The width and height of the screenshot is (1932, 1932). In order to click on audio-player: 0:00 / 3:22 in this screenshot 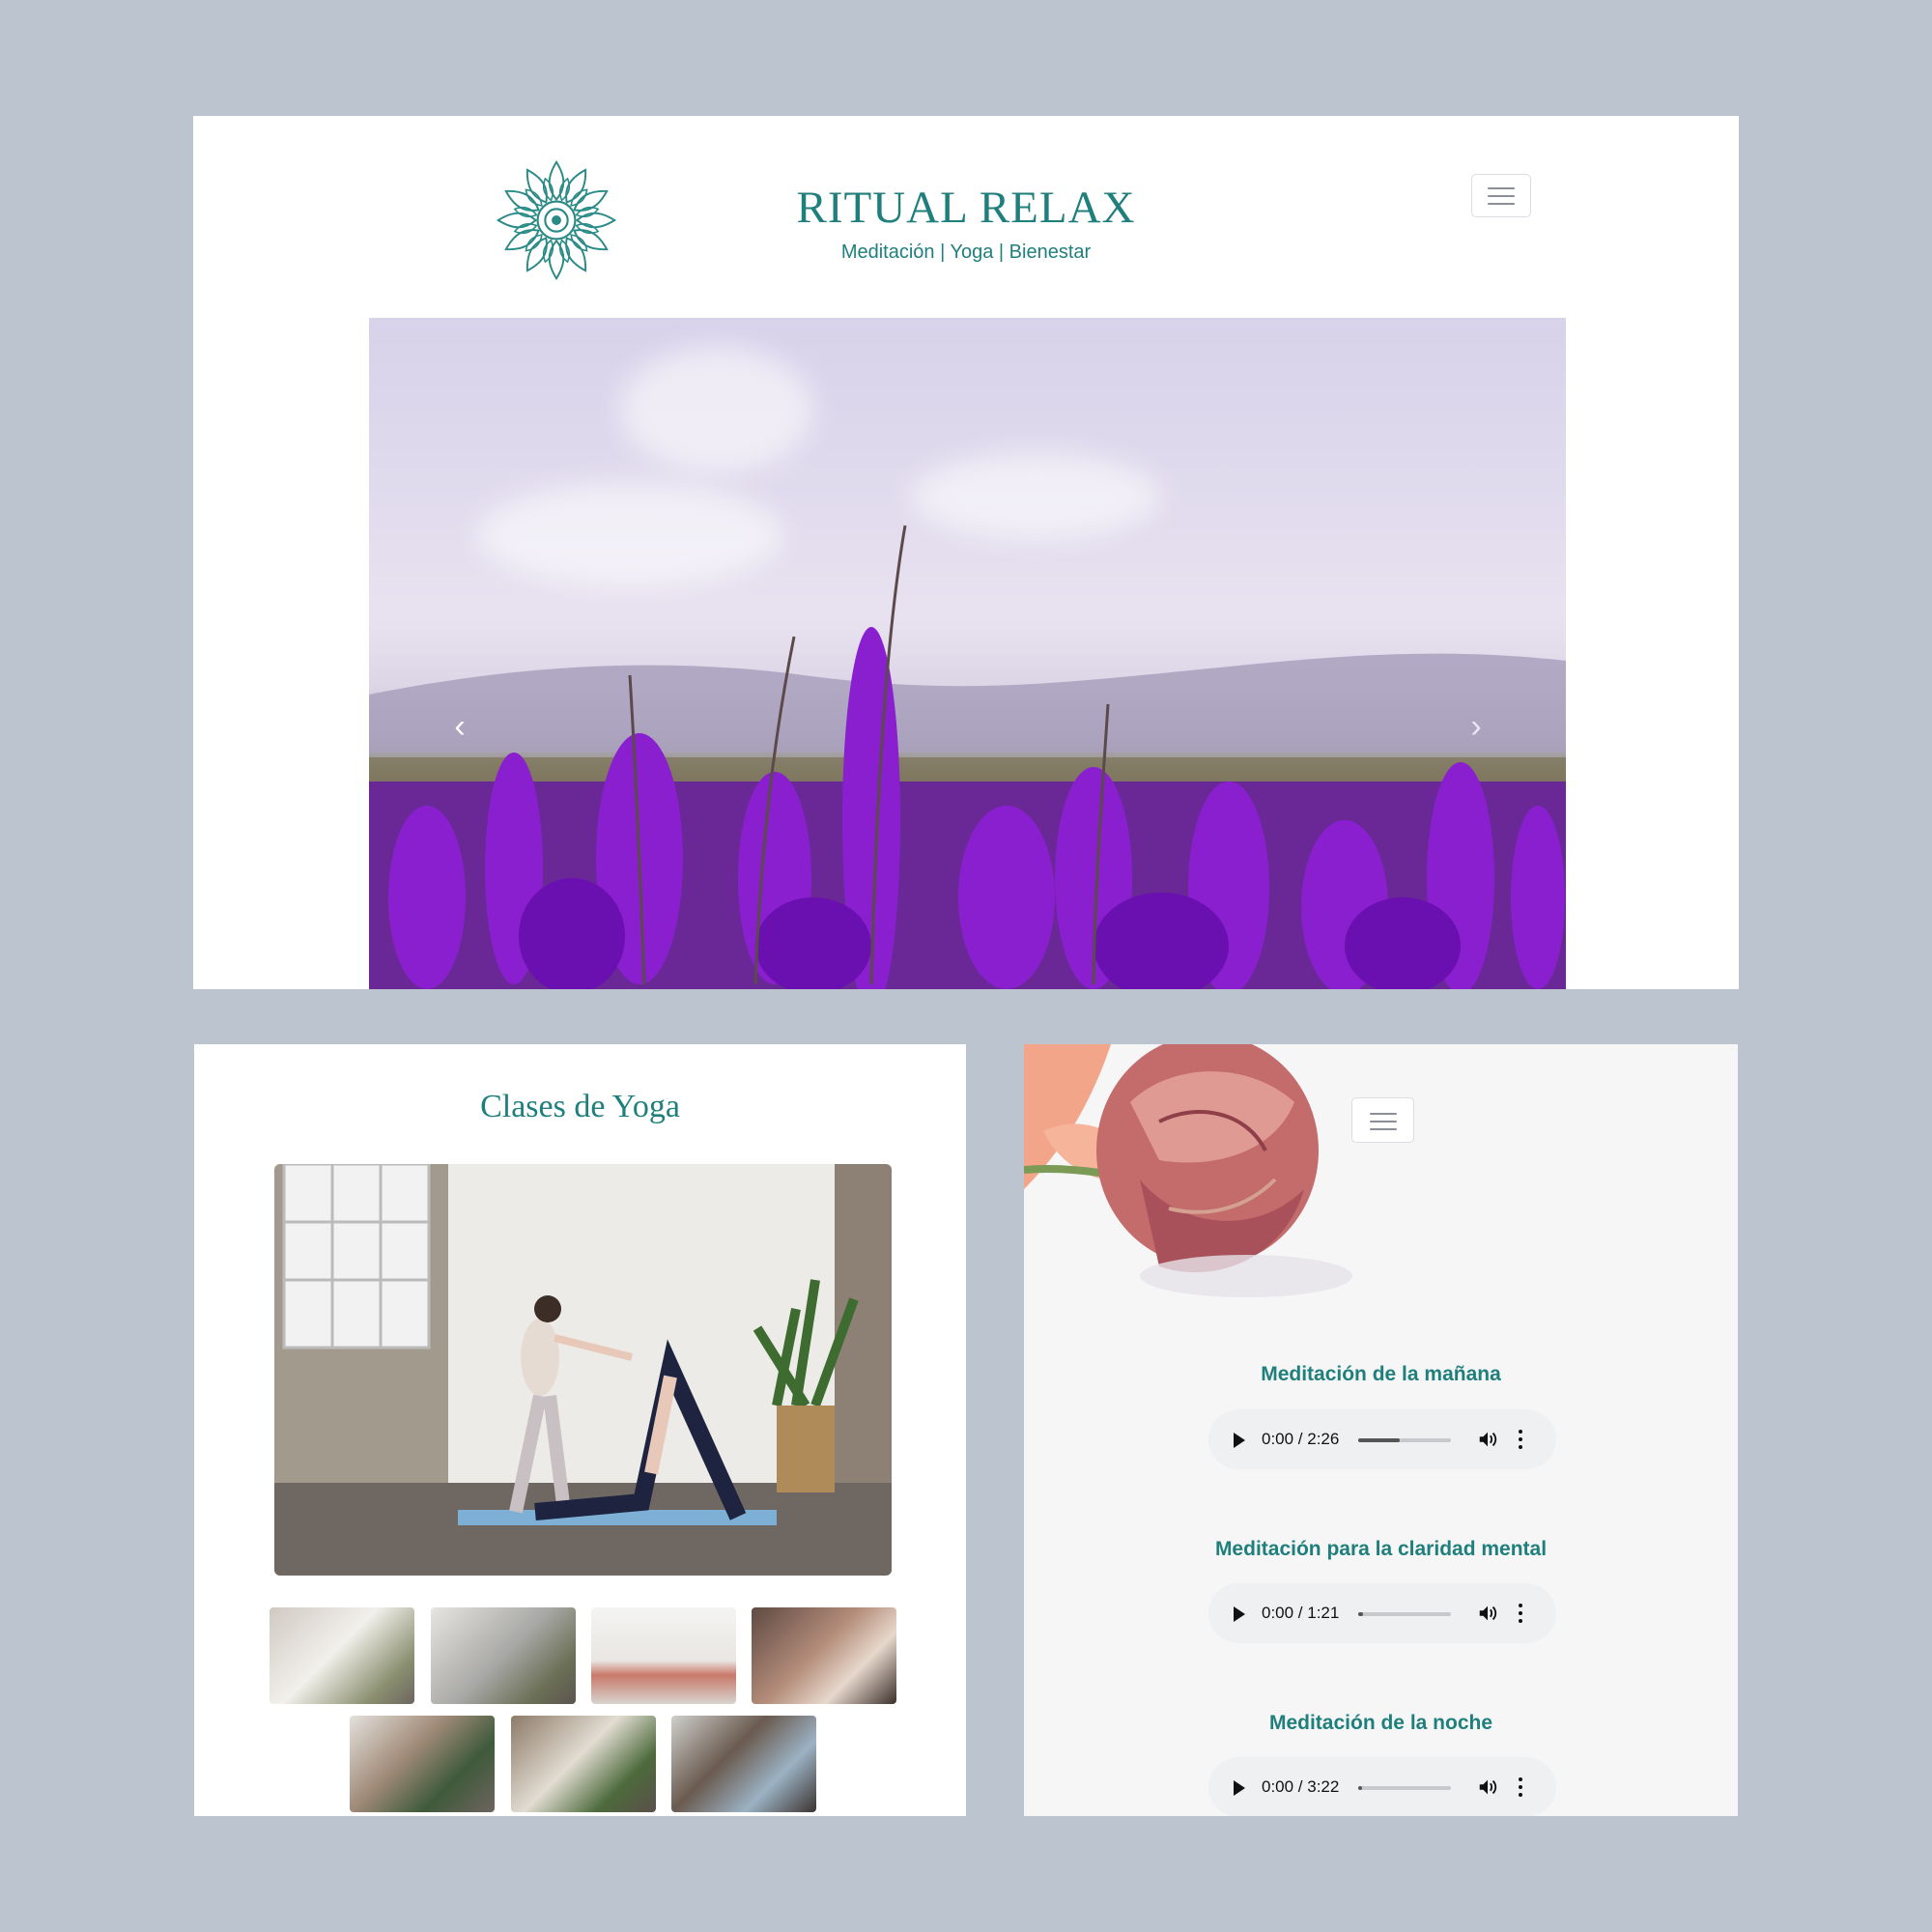, I will do `click(1382, 1786)`.